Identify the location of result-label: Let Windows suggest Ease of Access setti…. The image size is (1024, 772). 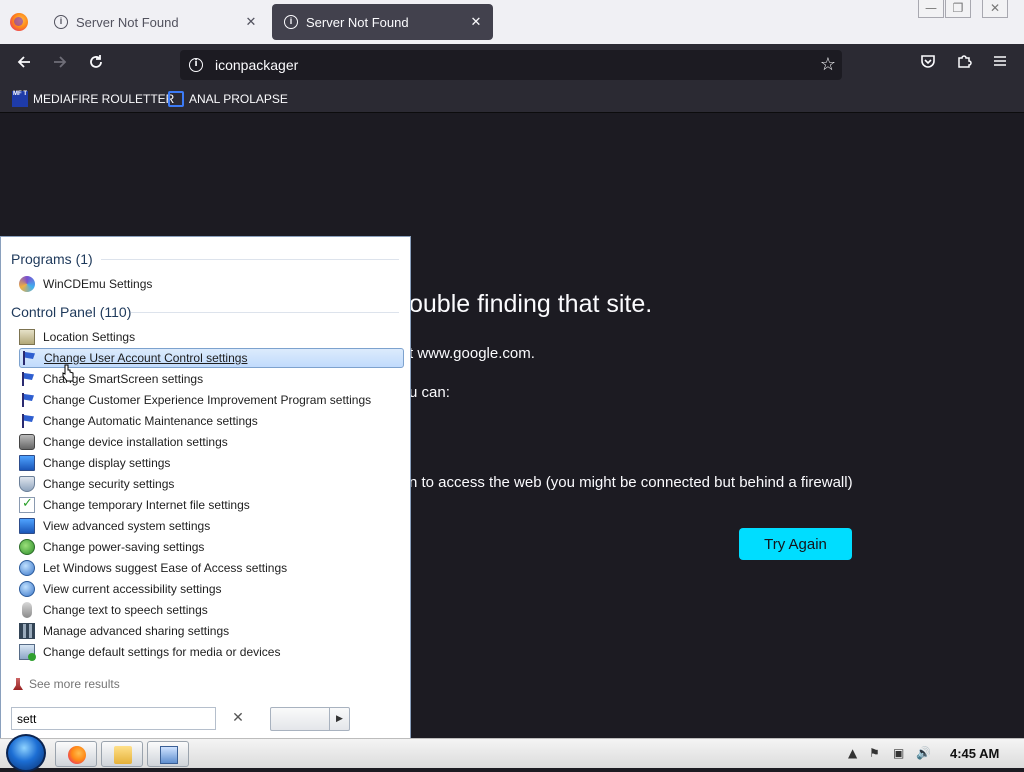
(165, 568).